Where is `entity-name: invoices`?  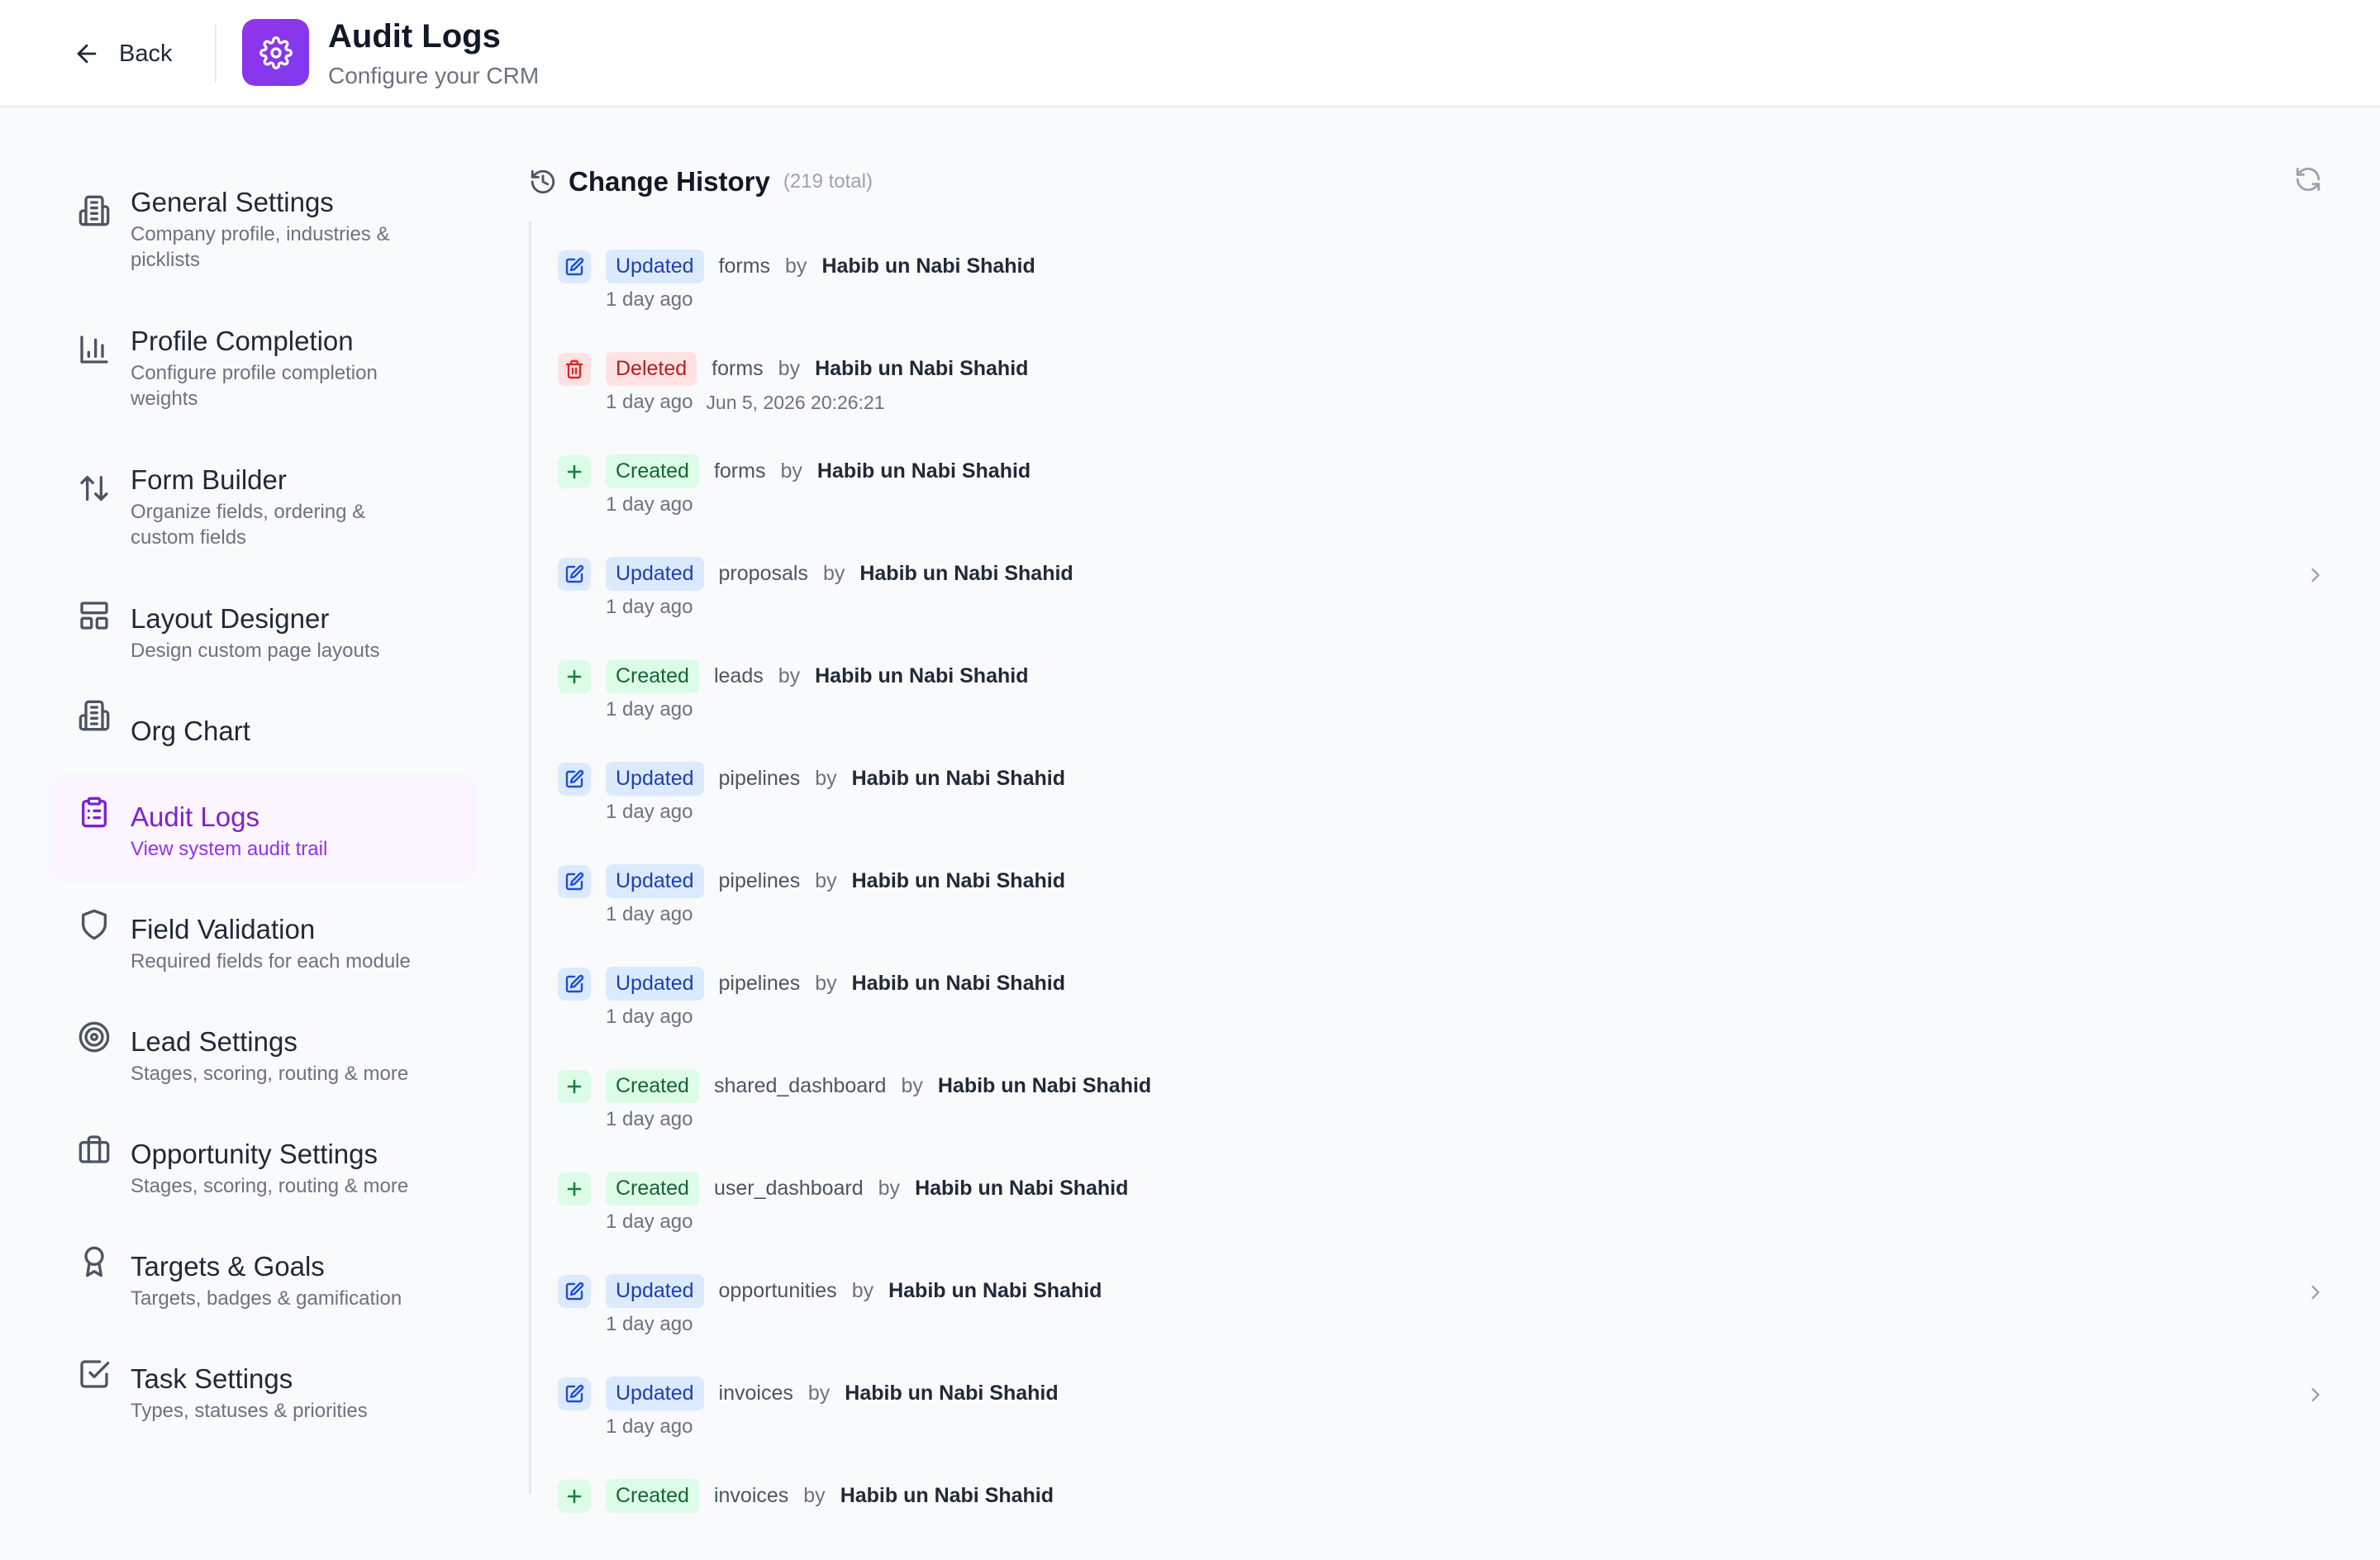 entity-name: invoices is located at coordinates (755, 1393).